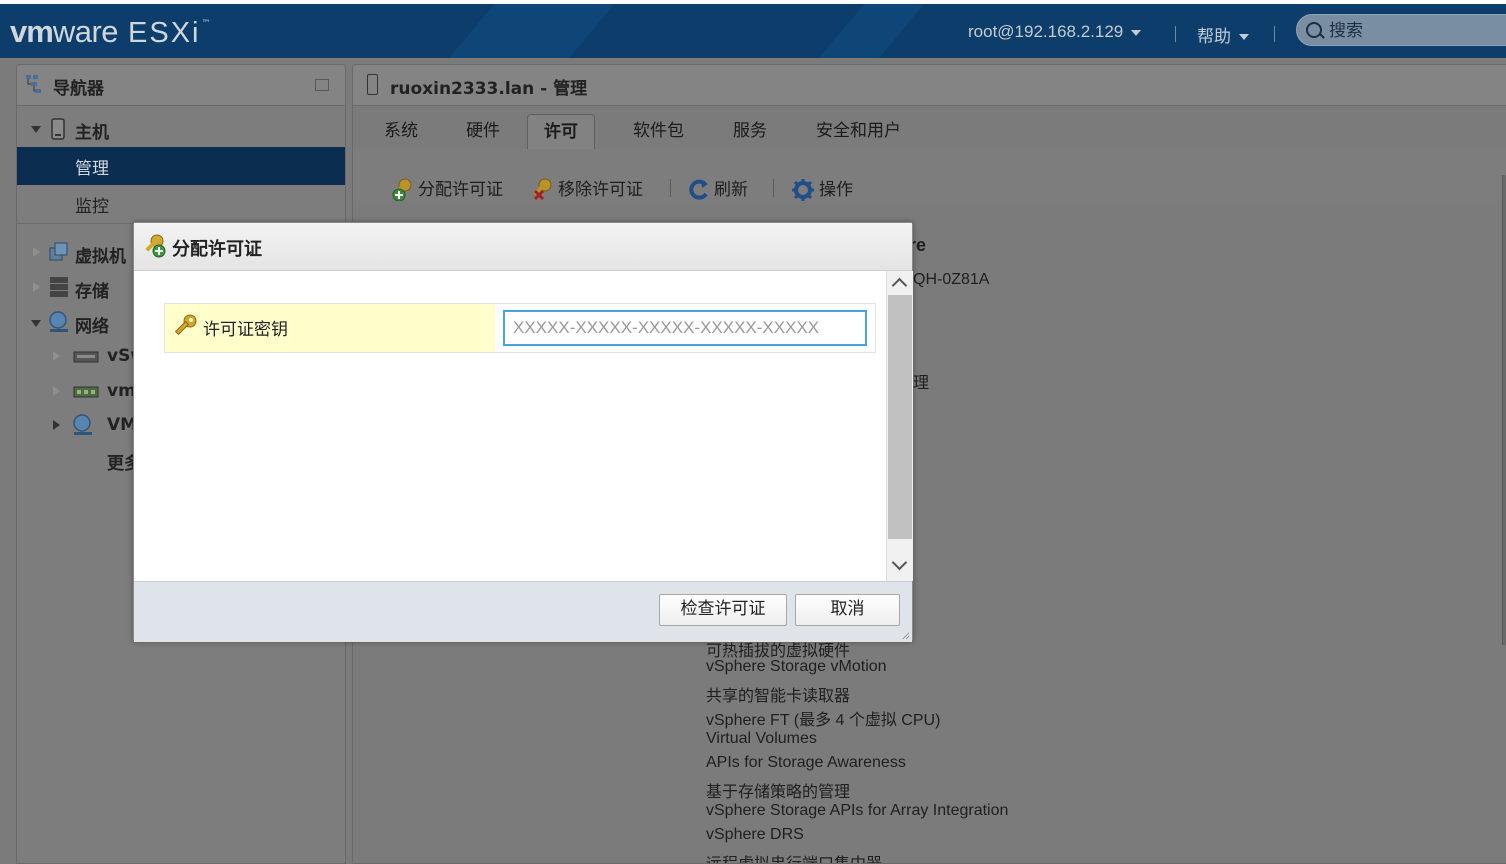  I want to click on tab-system: 系统, so click(401, 131).